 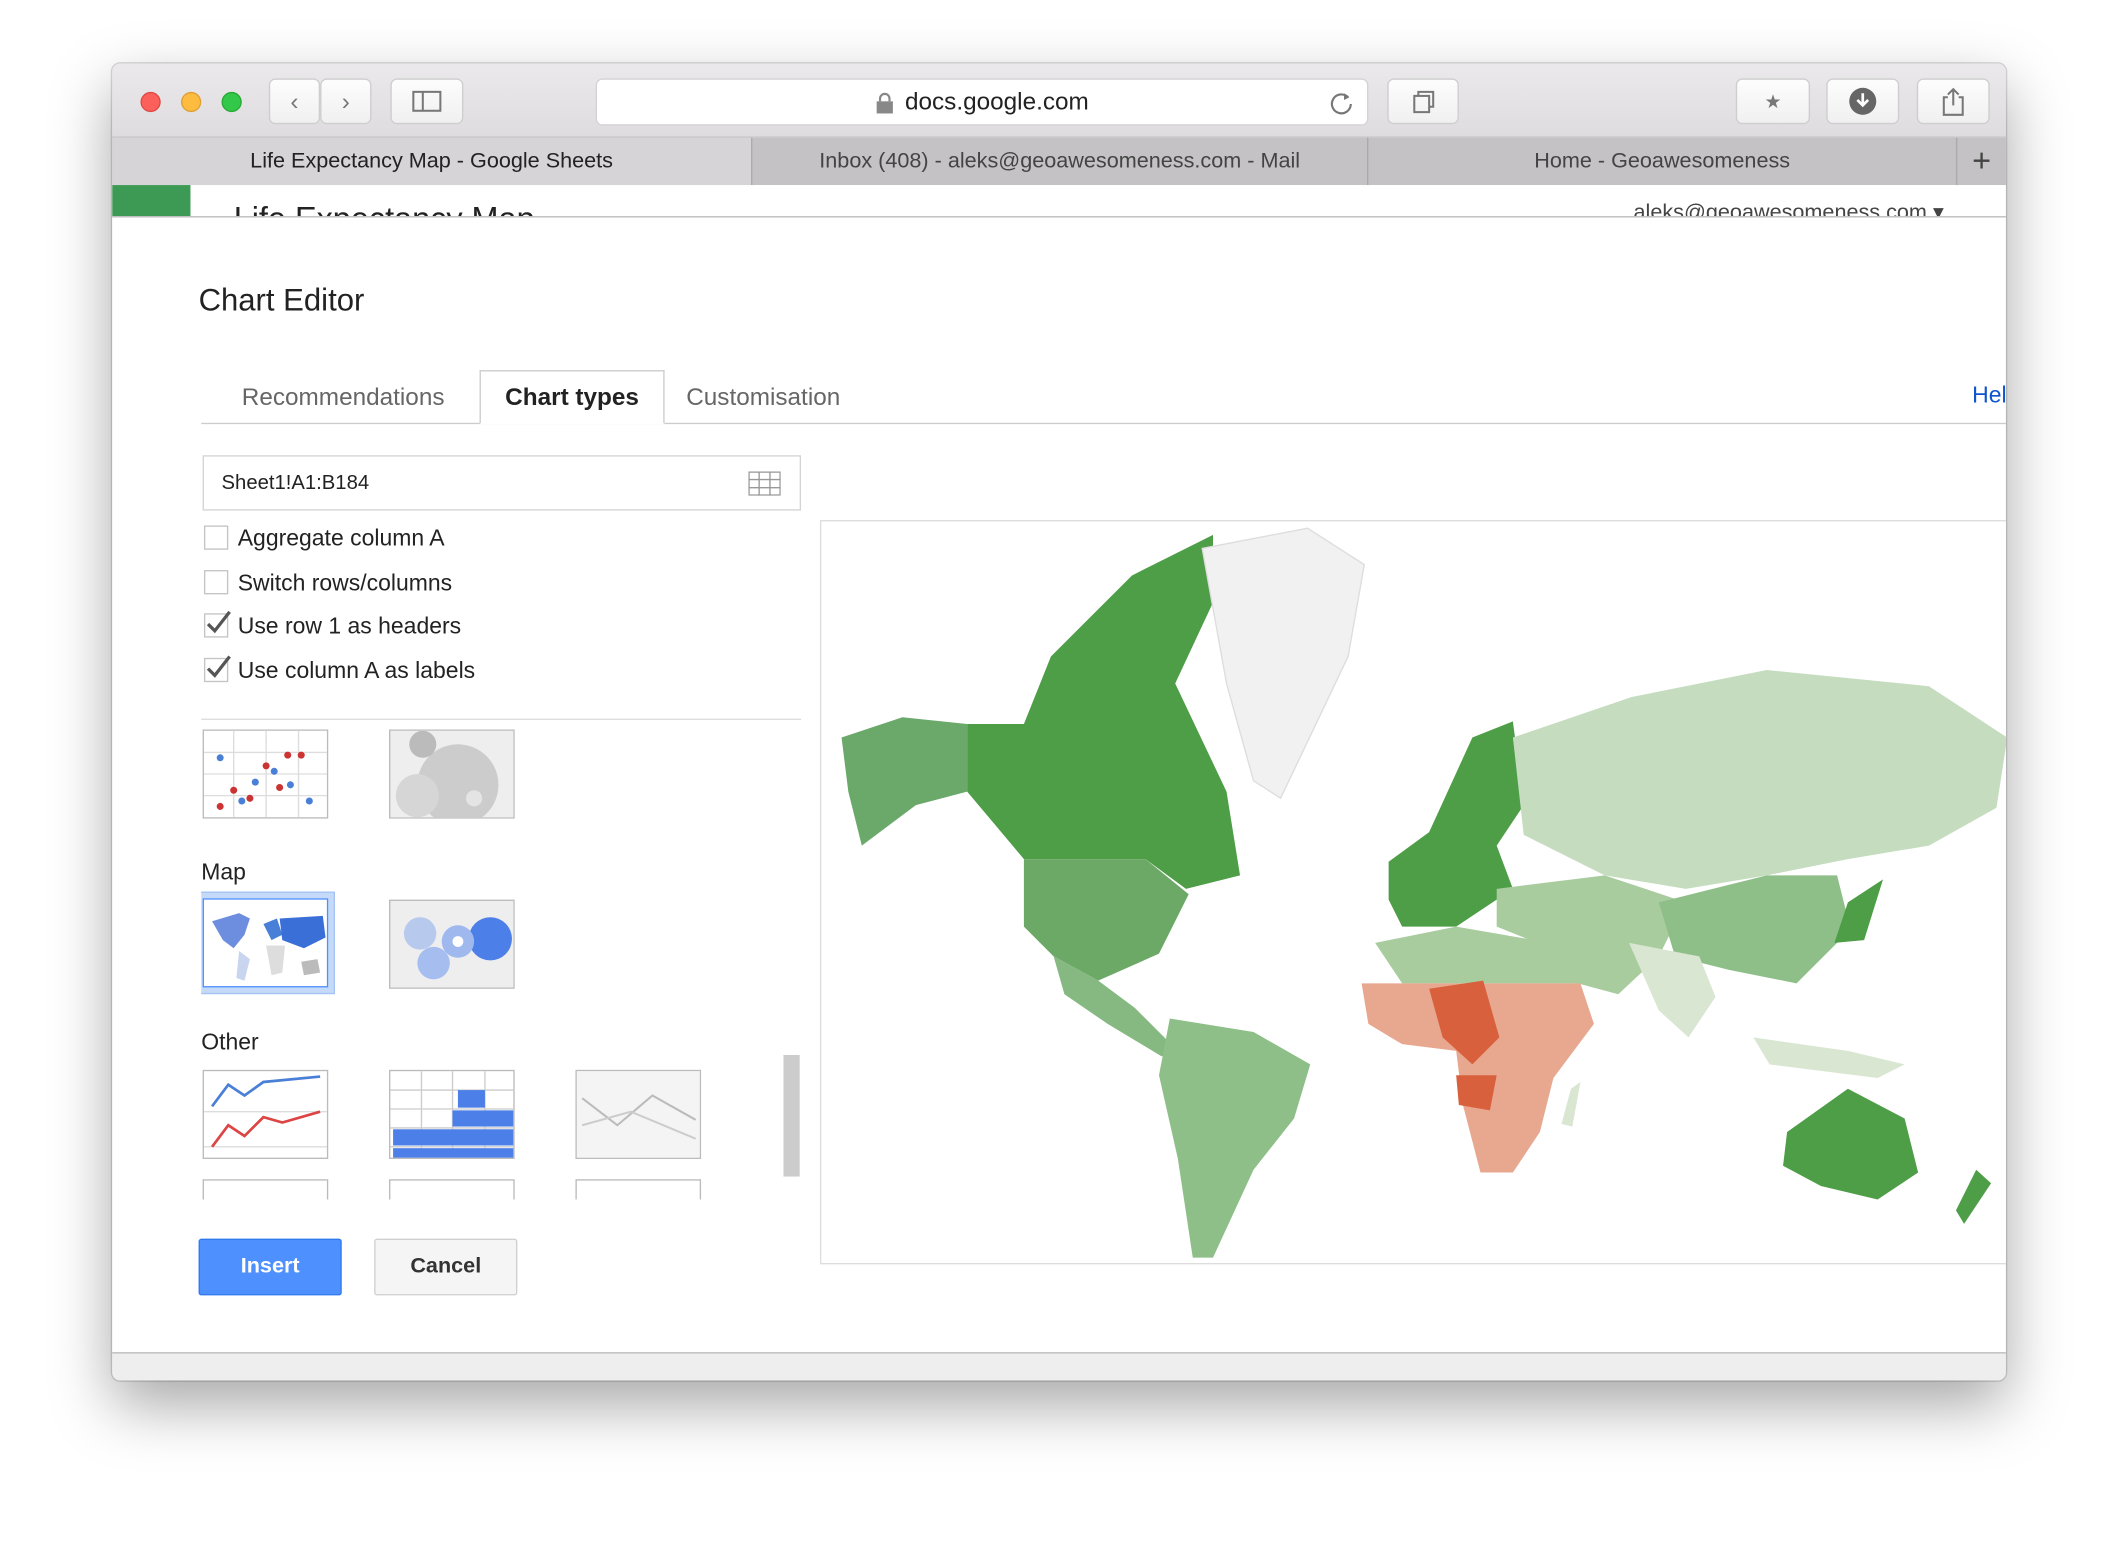 I want to click on back-button: ‹, so click(x=294, y=101).